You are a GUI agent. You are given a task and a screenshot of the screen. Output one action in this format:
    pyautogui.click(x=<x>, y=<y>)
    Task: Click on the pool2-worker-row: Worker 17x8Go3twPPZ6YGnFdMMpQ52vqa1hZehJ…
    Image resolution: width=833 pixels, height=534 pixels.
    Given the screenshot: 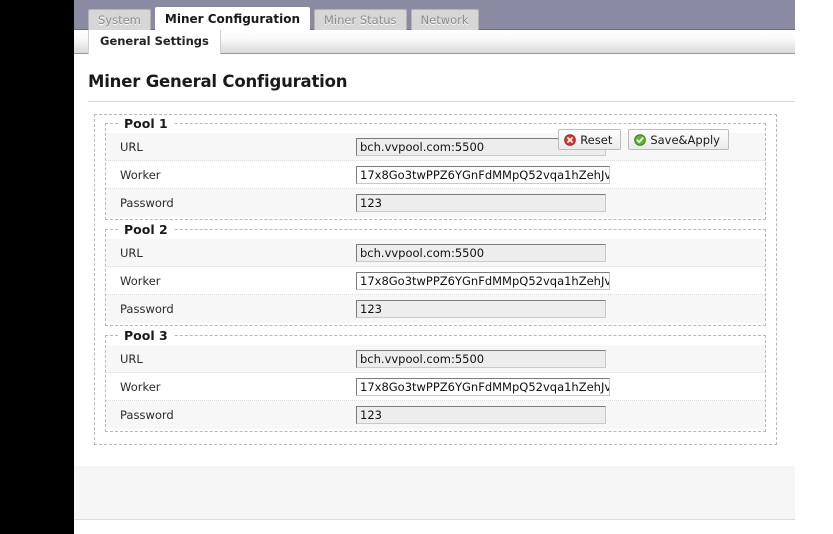 What is the action you would take?
    pyautogui.click(x=435, y=281)
    